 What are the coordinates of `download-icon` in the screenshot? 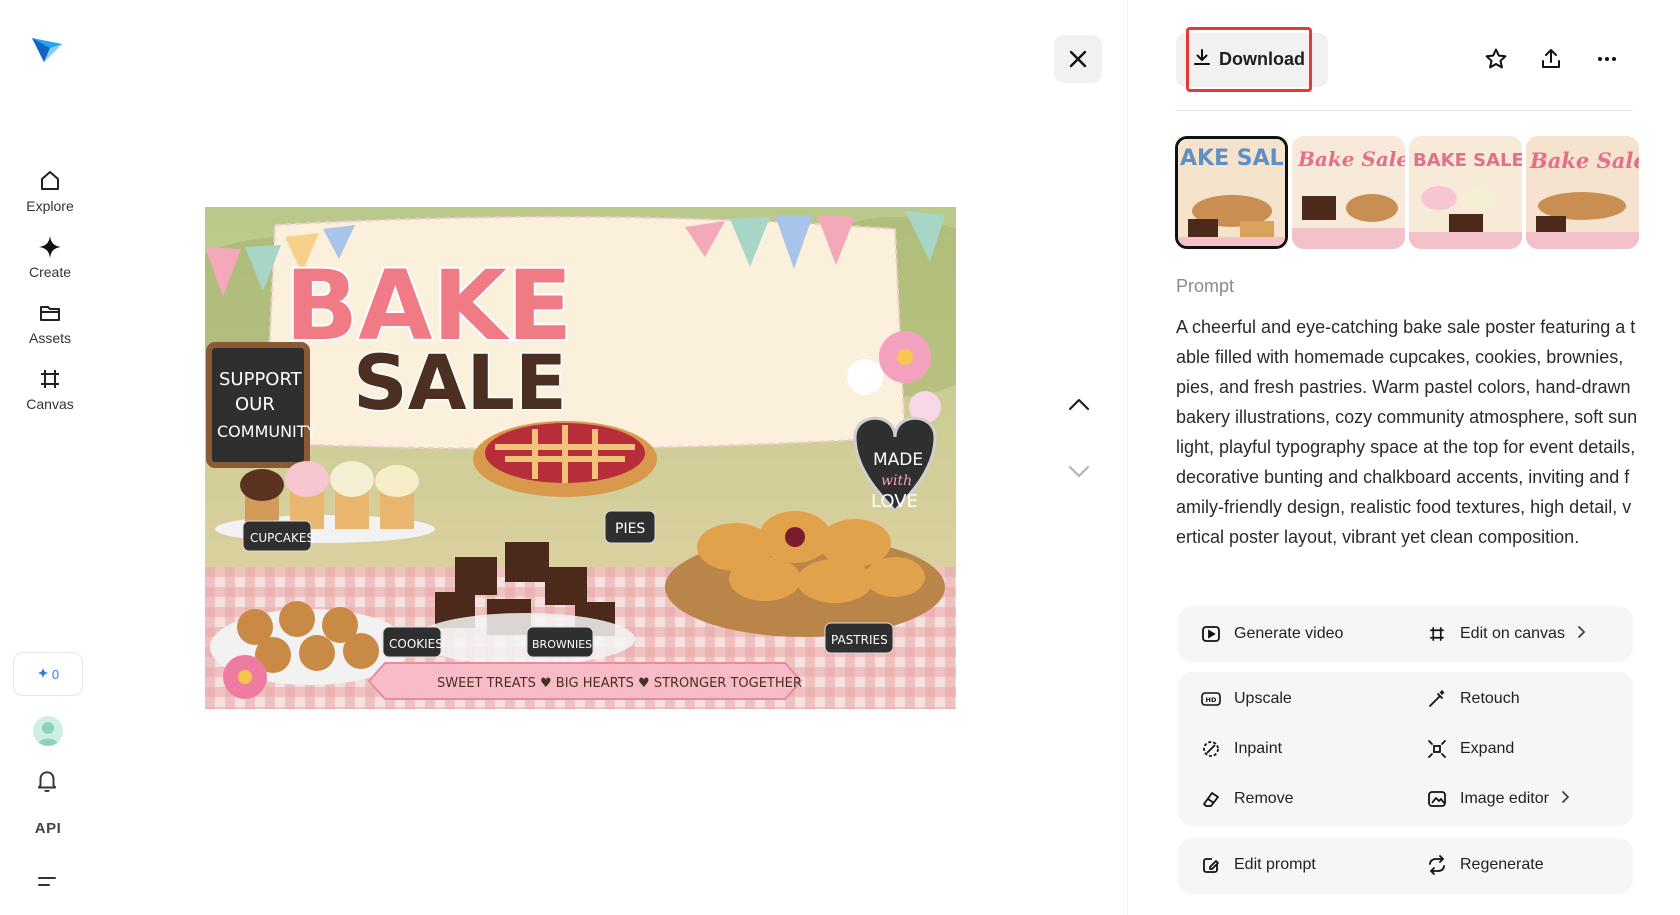 It's located at (1202, 59).